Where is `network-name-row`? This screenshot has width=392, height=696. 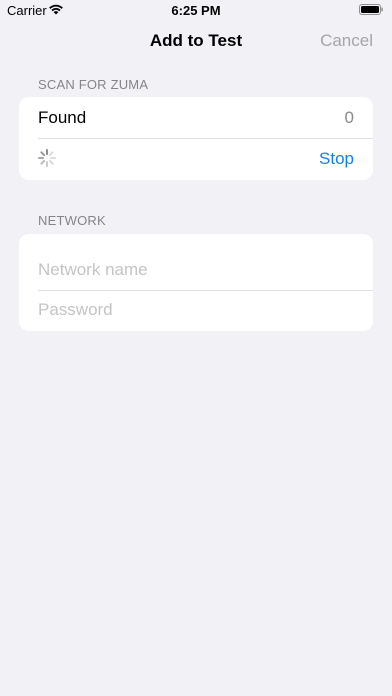 network-name-row is located at coordinates (196, 262).